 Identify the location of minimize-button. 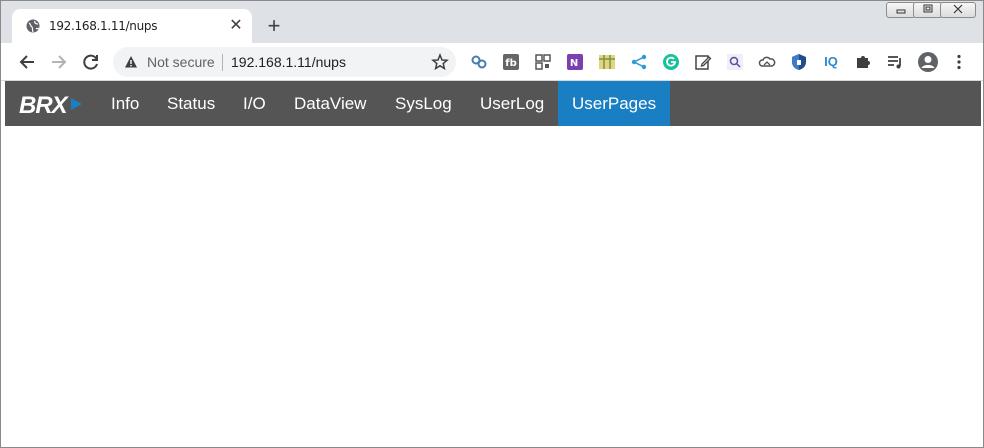
(901, 10).